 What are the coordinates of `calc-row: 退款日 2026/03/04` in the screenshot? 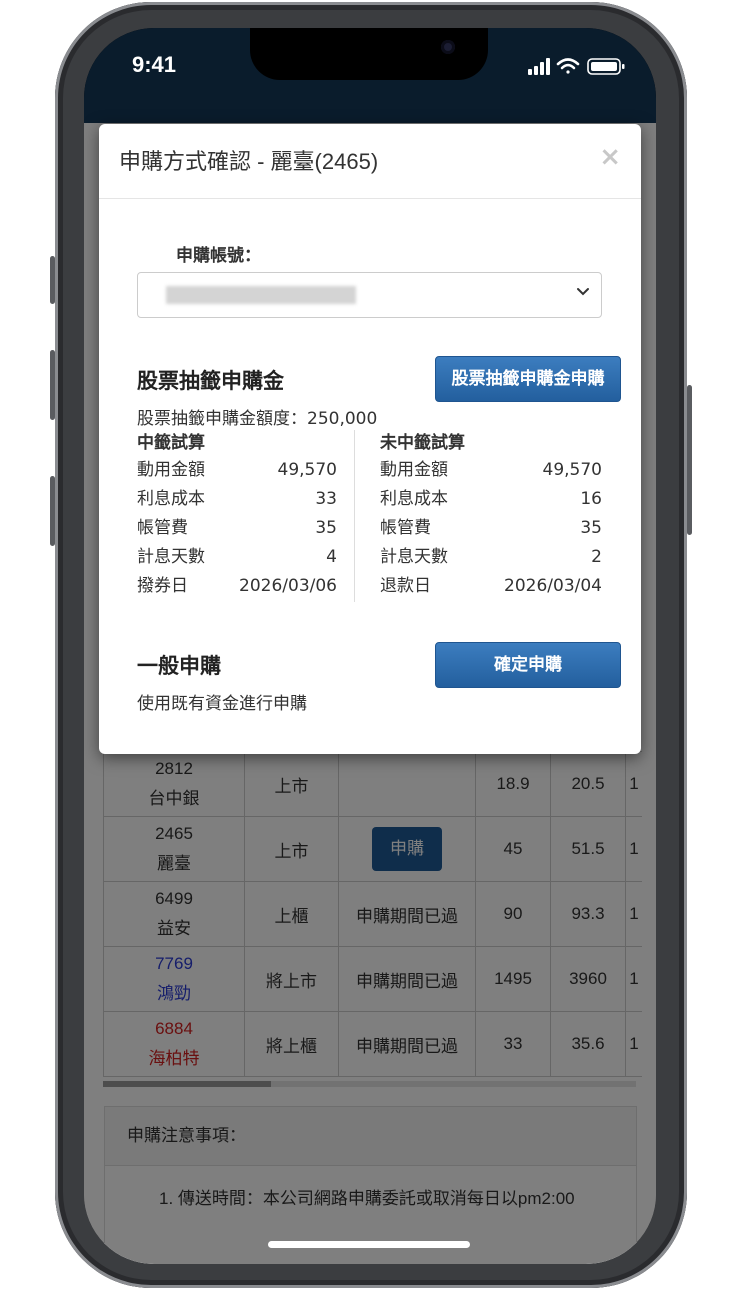 It's located at (491, 586).